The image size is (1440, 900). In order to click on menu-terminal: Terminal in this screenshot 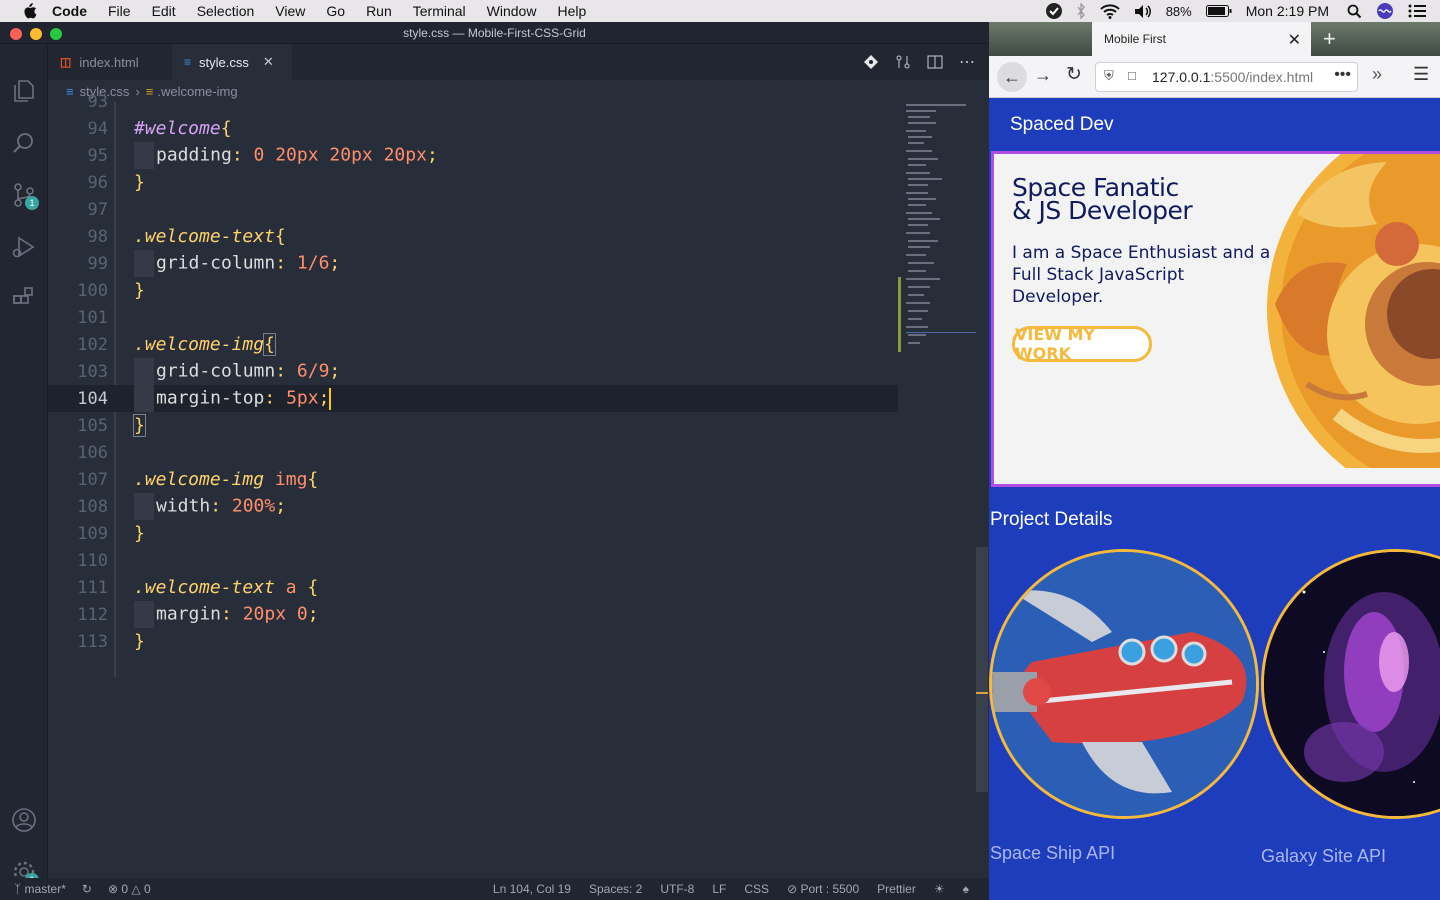, I will do `click(439, 11)`.